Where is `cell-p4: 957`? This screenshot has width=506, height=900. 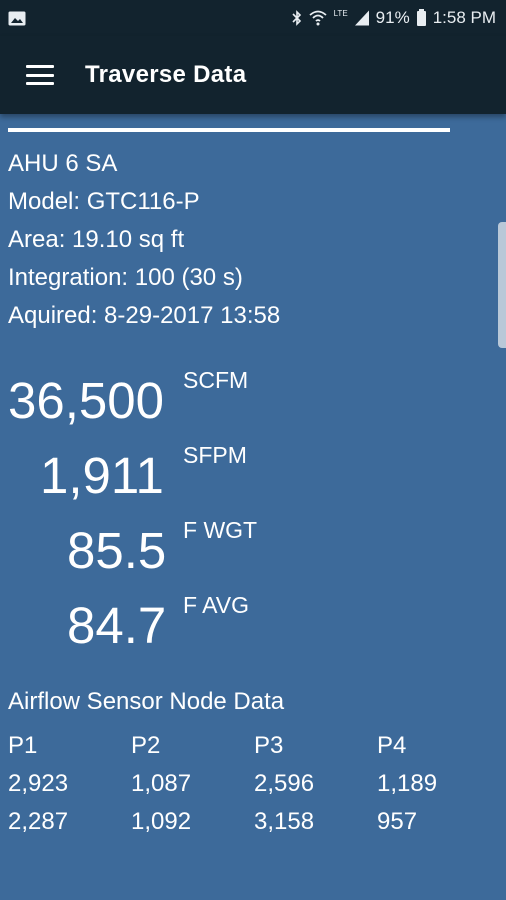
cell-p4: 957 is located at coordinates (397, 821).